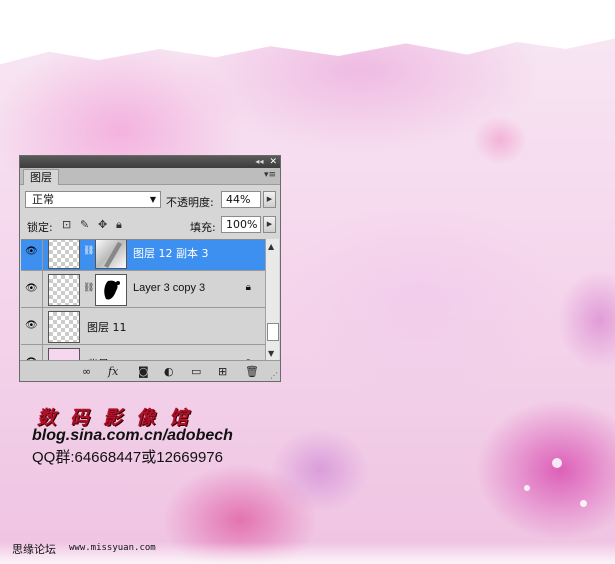  What do you see at coordinates (34, 549) in the screenshot?
I see `site-name: 思缘论坛` at bounding box center [34, 549].